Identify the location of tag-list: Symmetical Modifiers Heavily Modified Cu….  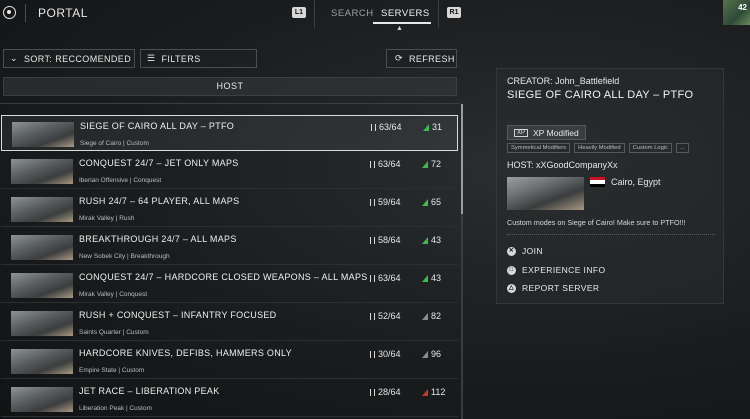
(598, 148).